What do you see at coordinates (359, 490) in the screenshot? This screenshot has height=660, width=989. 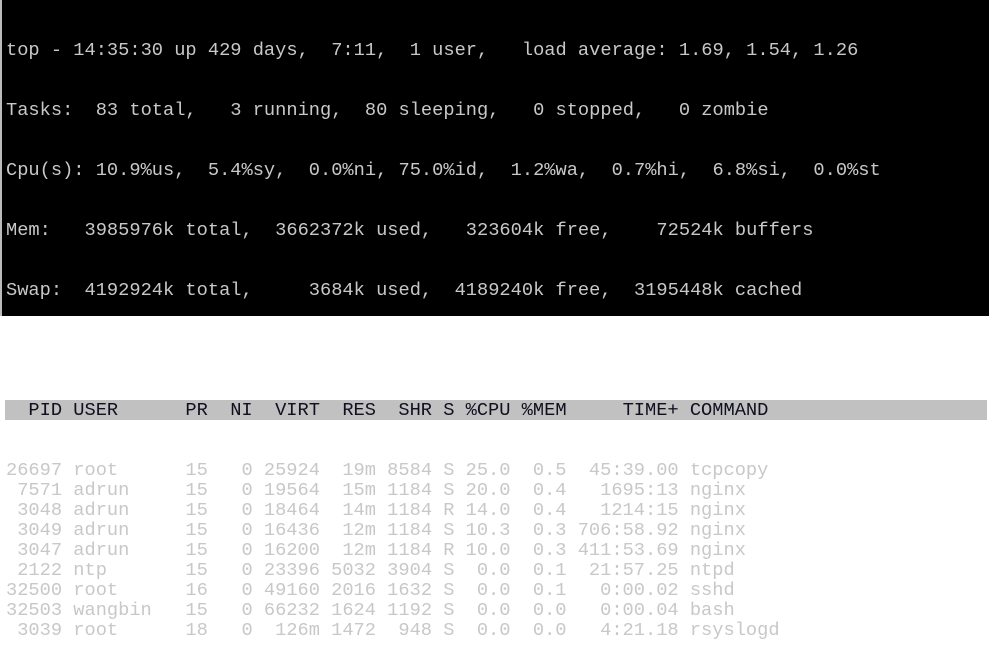 I see `process-res: 15m` at bounding box center [359, 490].